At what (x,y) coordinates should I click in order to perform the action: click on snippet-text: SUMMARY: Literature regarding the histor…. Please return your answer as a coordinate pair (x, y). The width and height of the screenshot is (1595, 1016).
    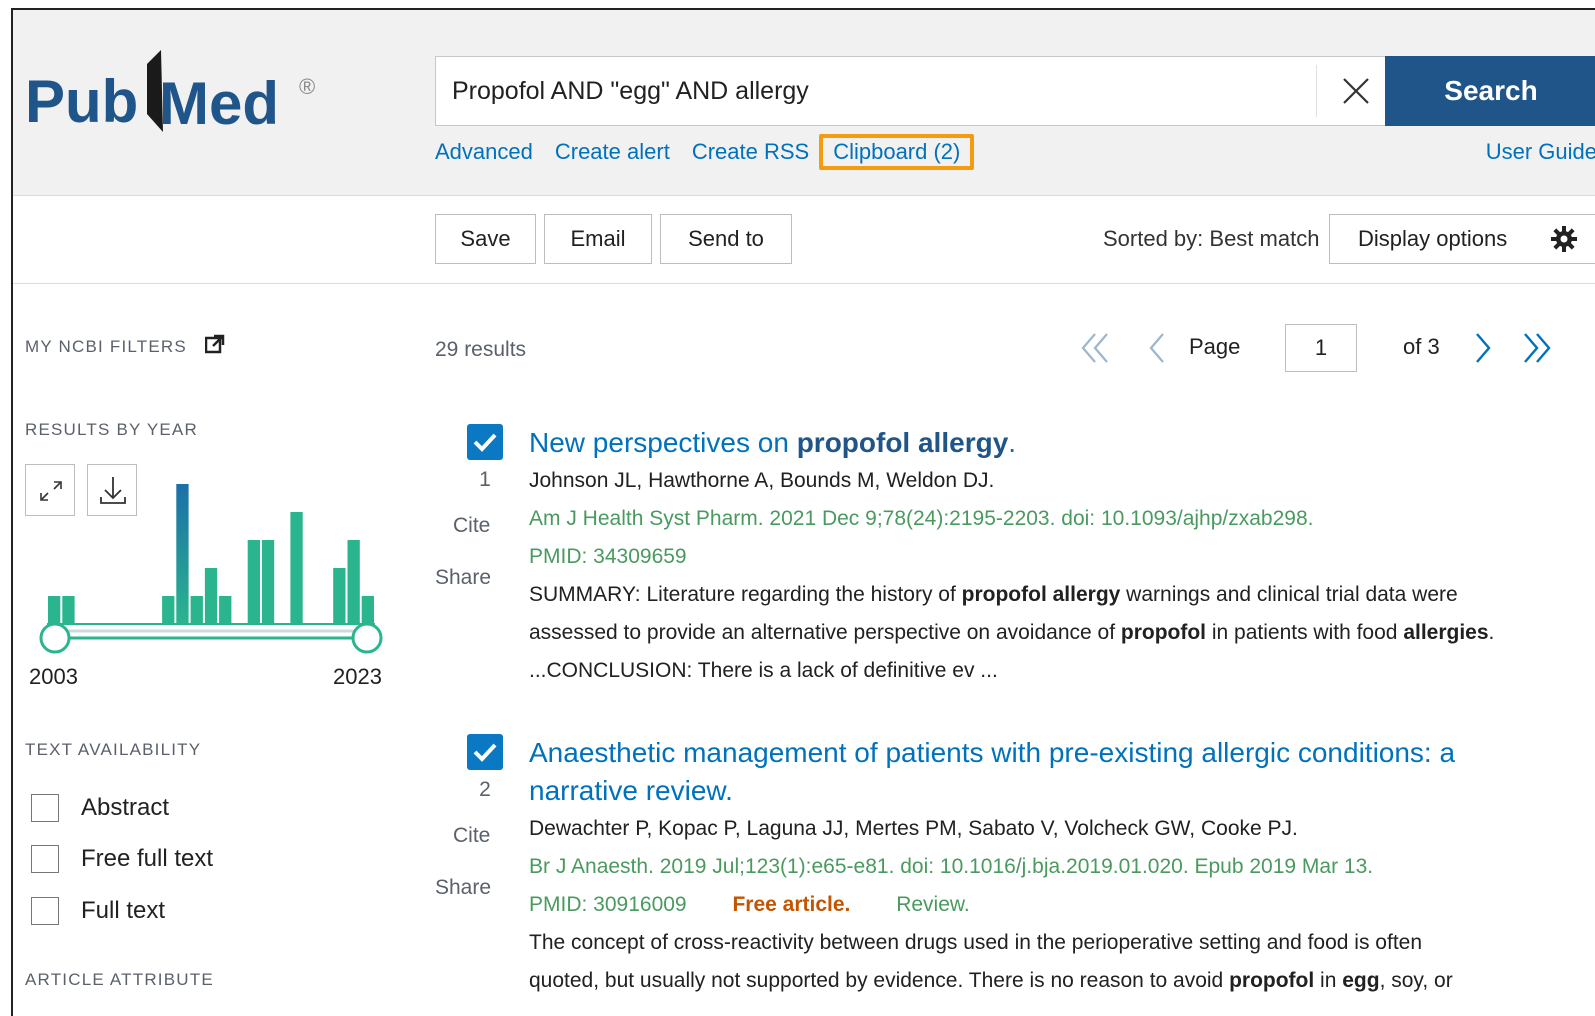
    Looking at the image, I should click on (745, 594).